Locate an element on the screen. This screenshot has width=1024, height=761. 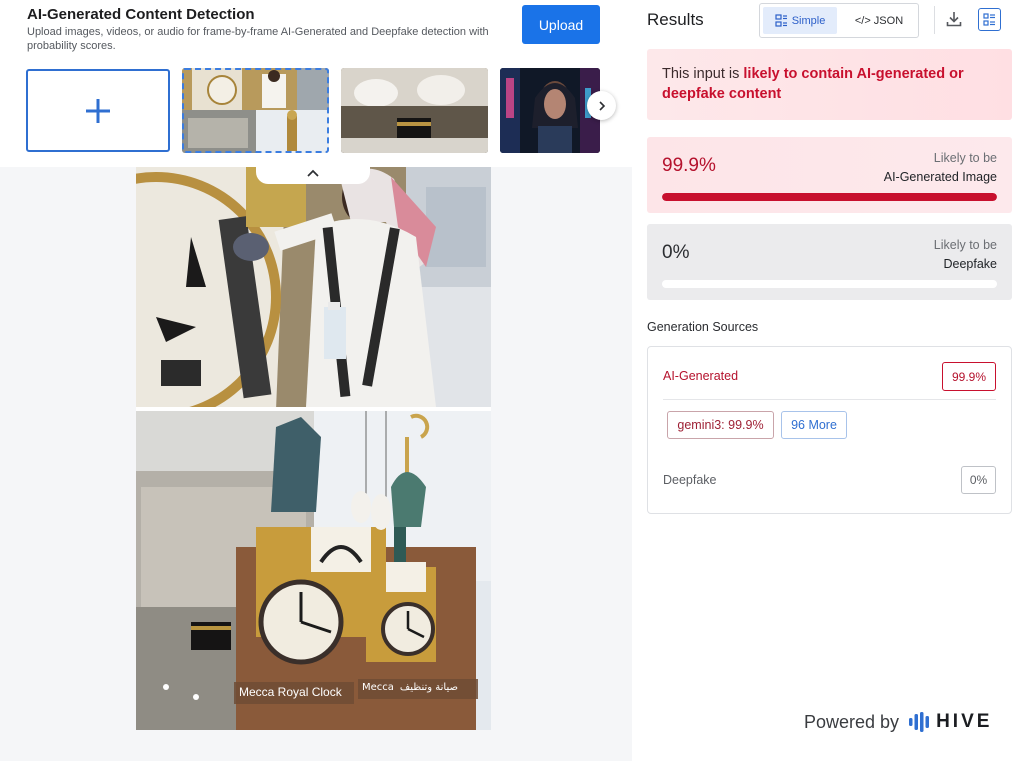
page-title: AI-Generated Content Detection is located at coordinates (141, 14).